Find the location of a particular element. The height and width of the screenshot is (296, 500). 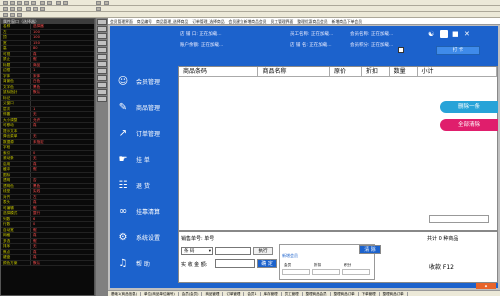

file-icon is located at coordinates (5, 3).